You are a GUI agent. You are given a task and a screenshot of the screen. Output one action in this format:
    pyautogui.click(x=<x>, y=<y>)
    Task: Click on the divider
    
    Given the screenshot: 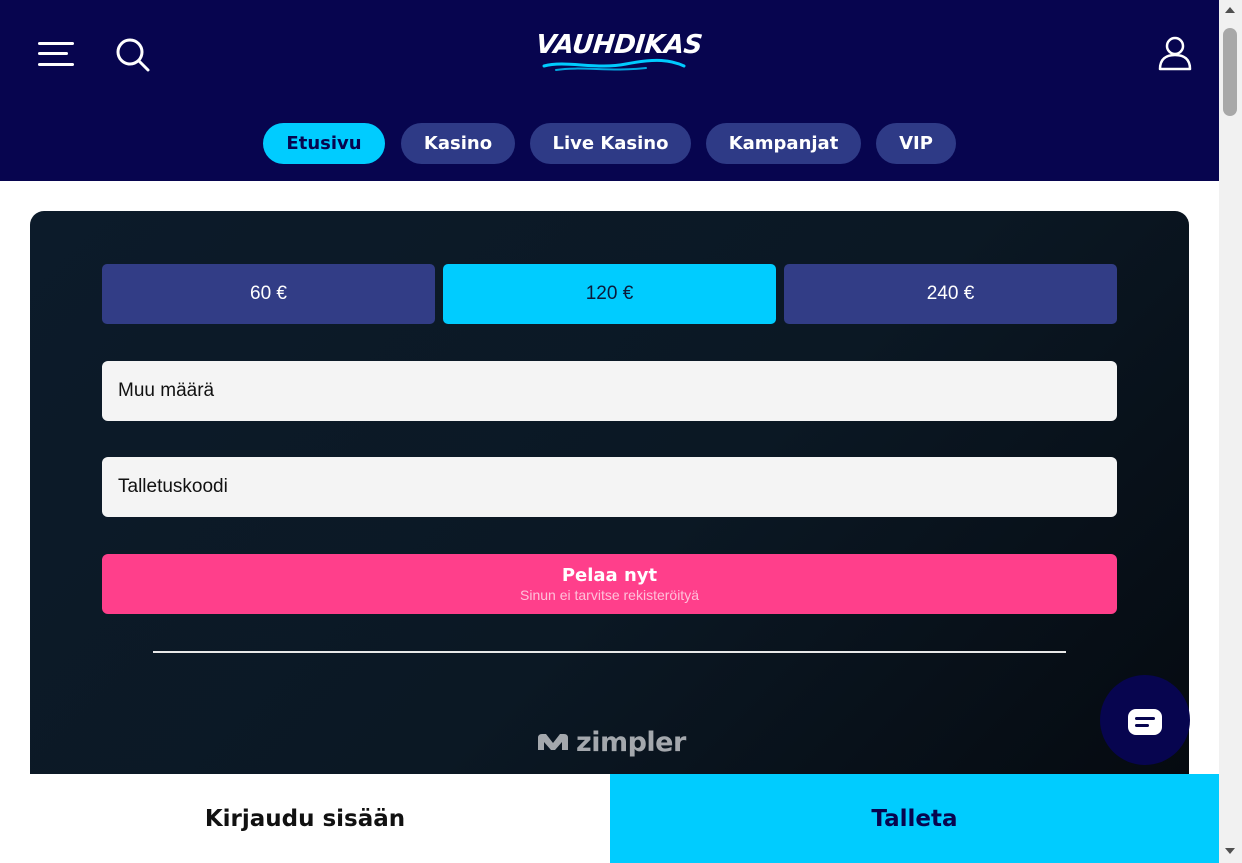 What is the action you would take?
    pyautogui.click(x=609, y=652)
    